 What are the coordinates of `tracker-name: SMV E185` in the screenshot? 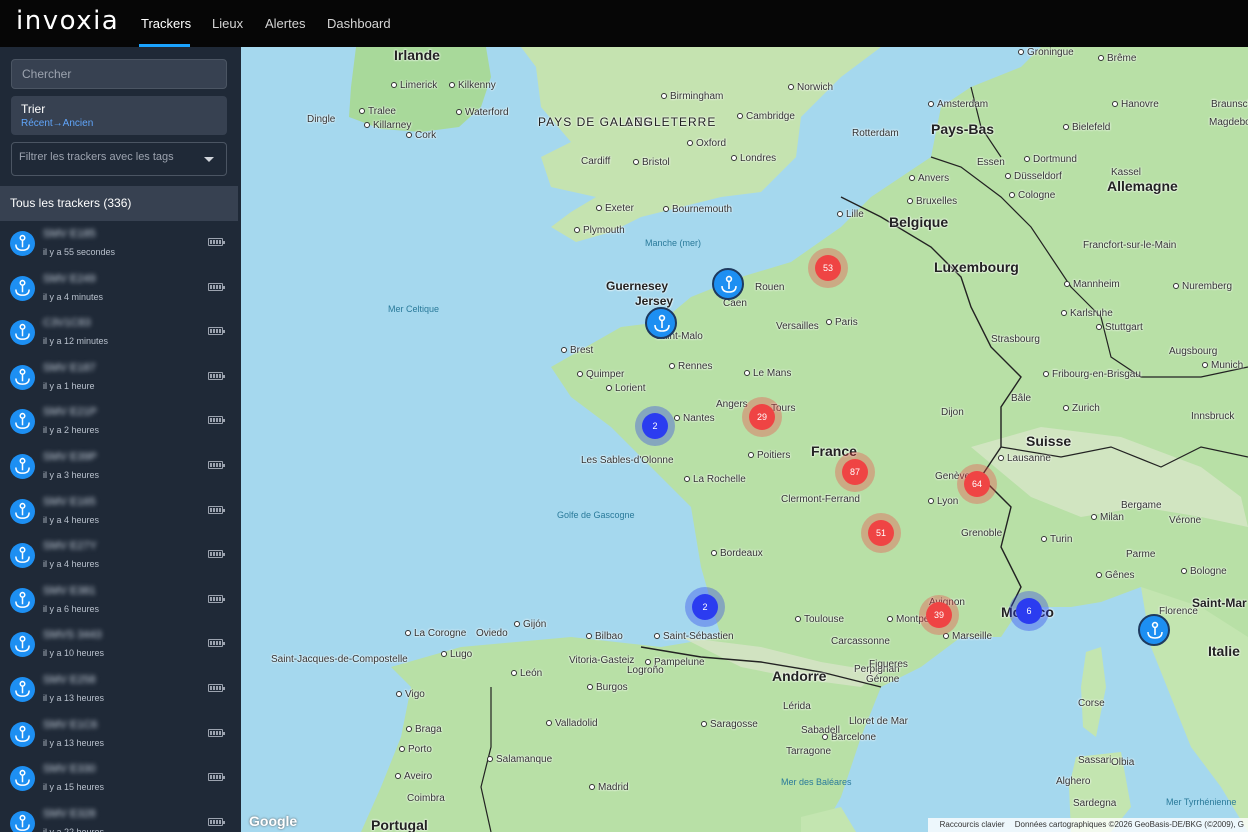 It's located at (69, 234).